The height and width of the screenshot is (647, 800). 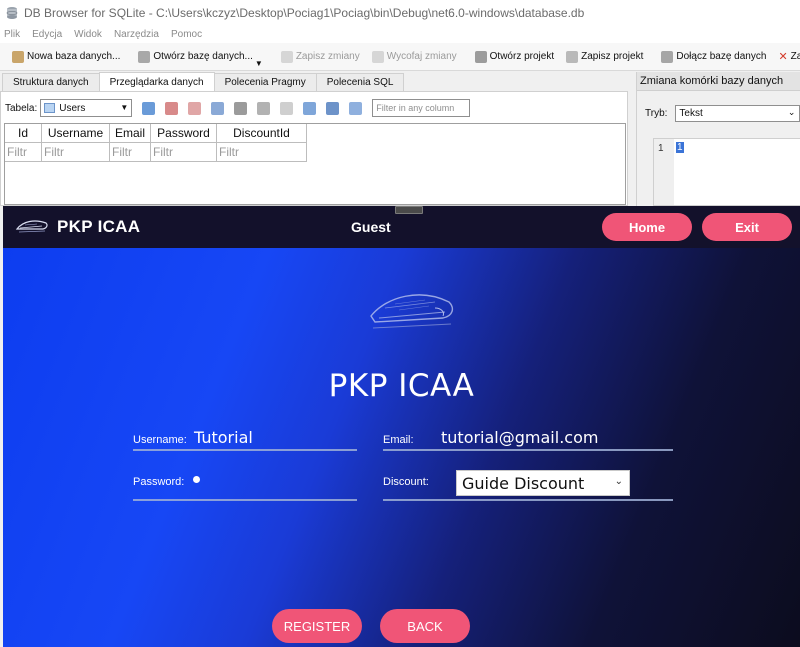 I want to click on new-database-icon, so click(x=18, y=56).